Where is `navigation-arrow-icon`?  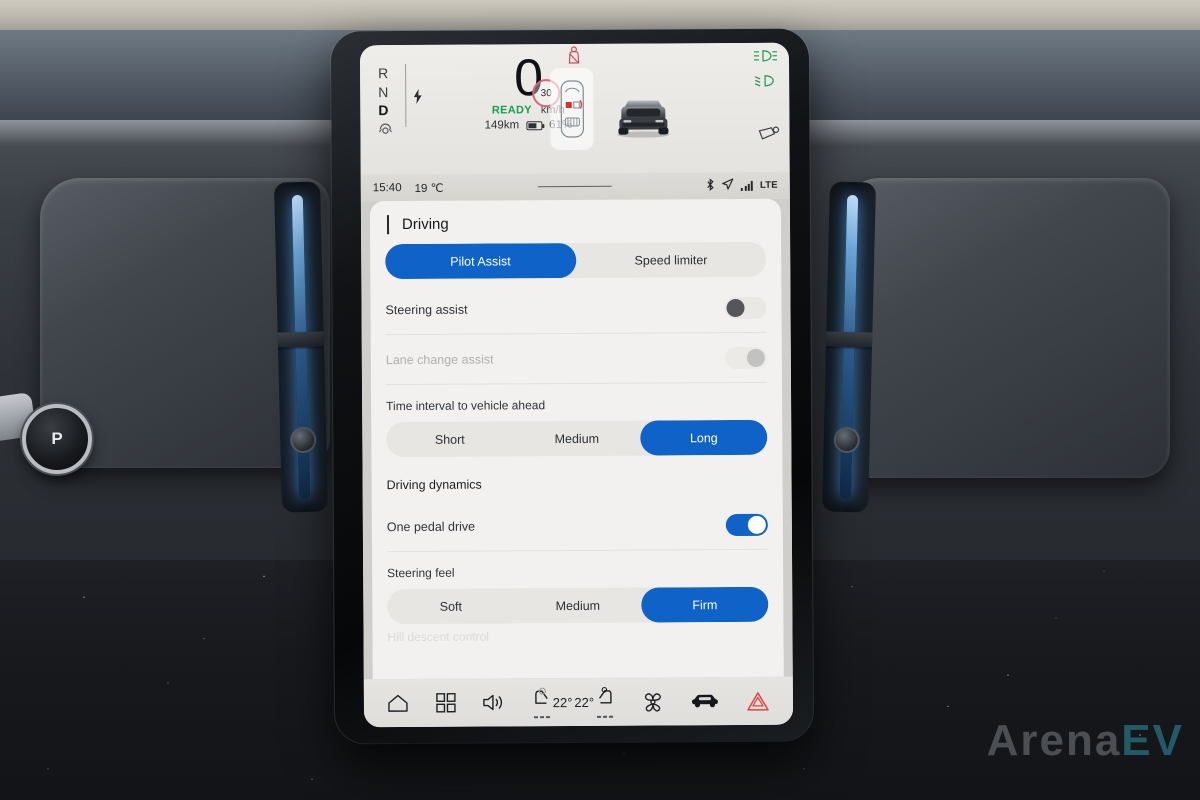 navigation-arrow-icon is located at coordinates (728, 185).